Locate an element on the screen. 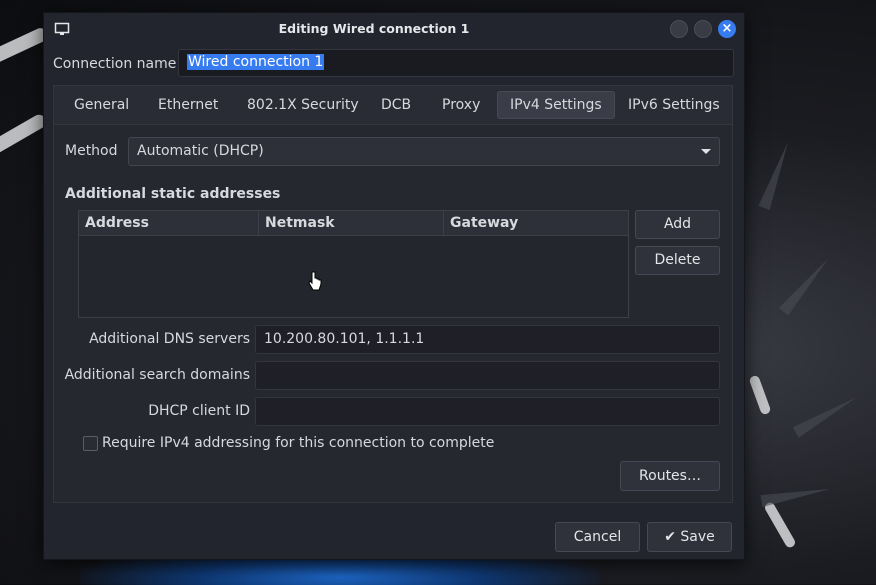  checkmark-icon: ✔ is located at coordinates (670, 537).